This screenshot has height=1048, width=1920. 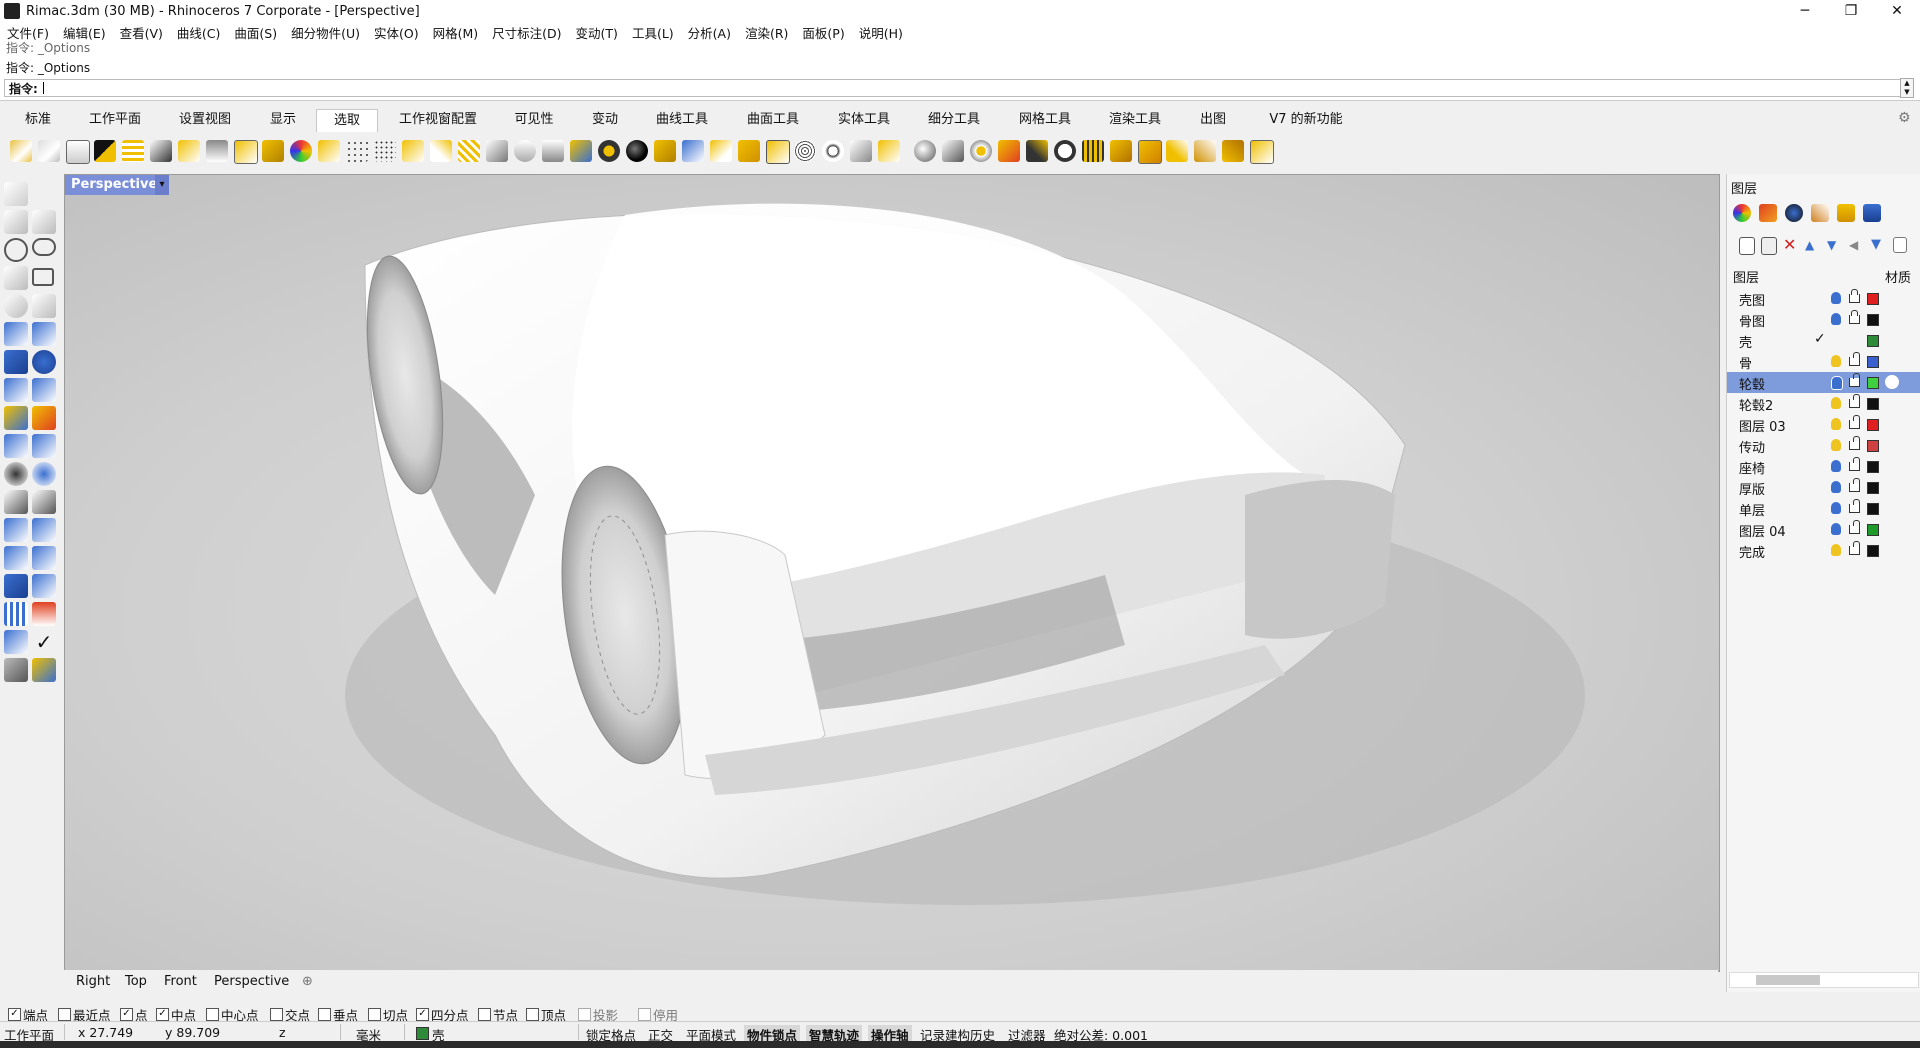 What do you see at coordinates (44, 306) in the screenshot?
I see `fillet-curves-icon` at bounding box center [44, 306].